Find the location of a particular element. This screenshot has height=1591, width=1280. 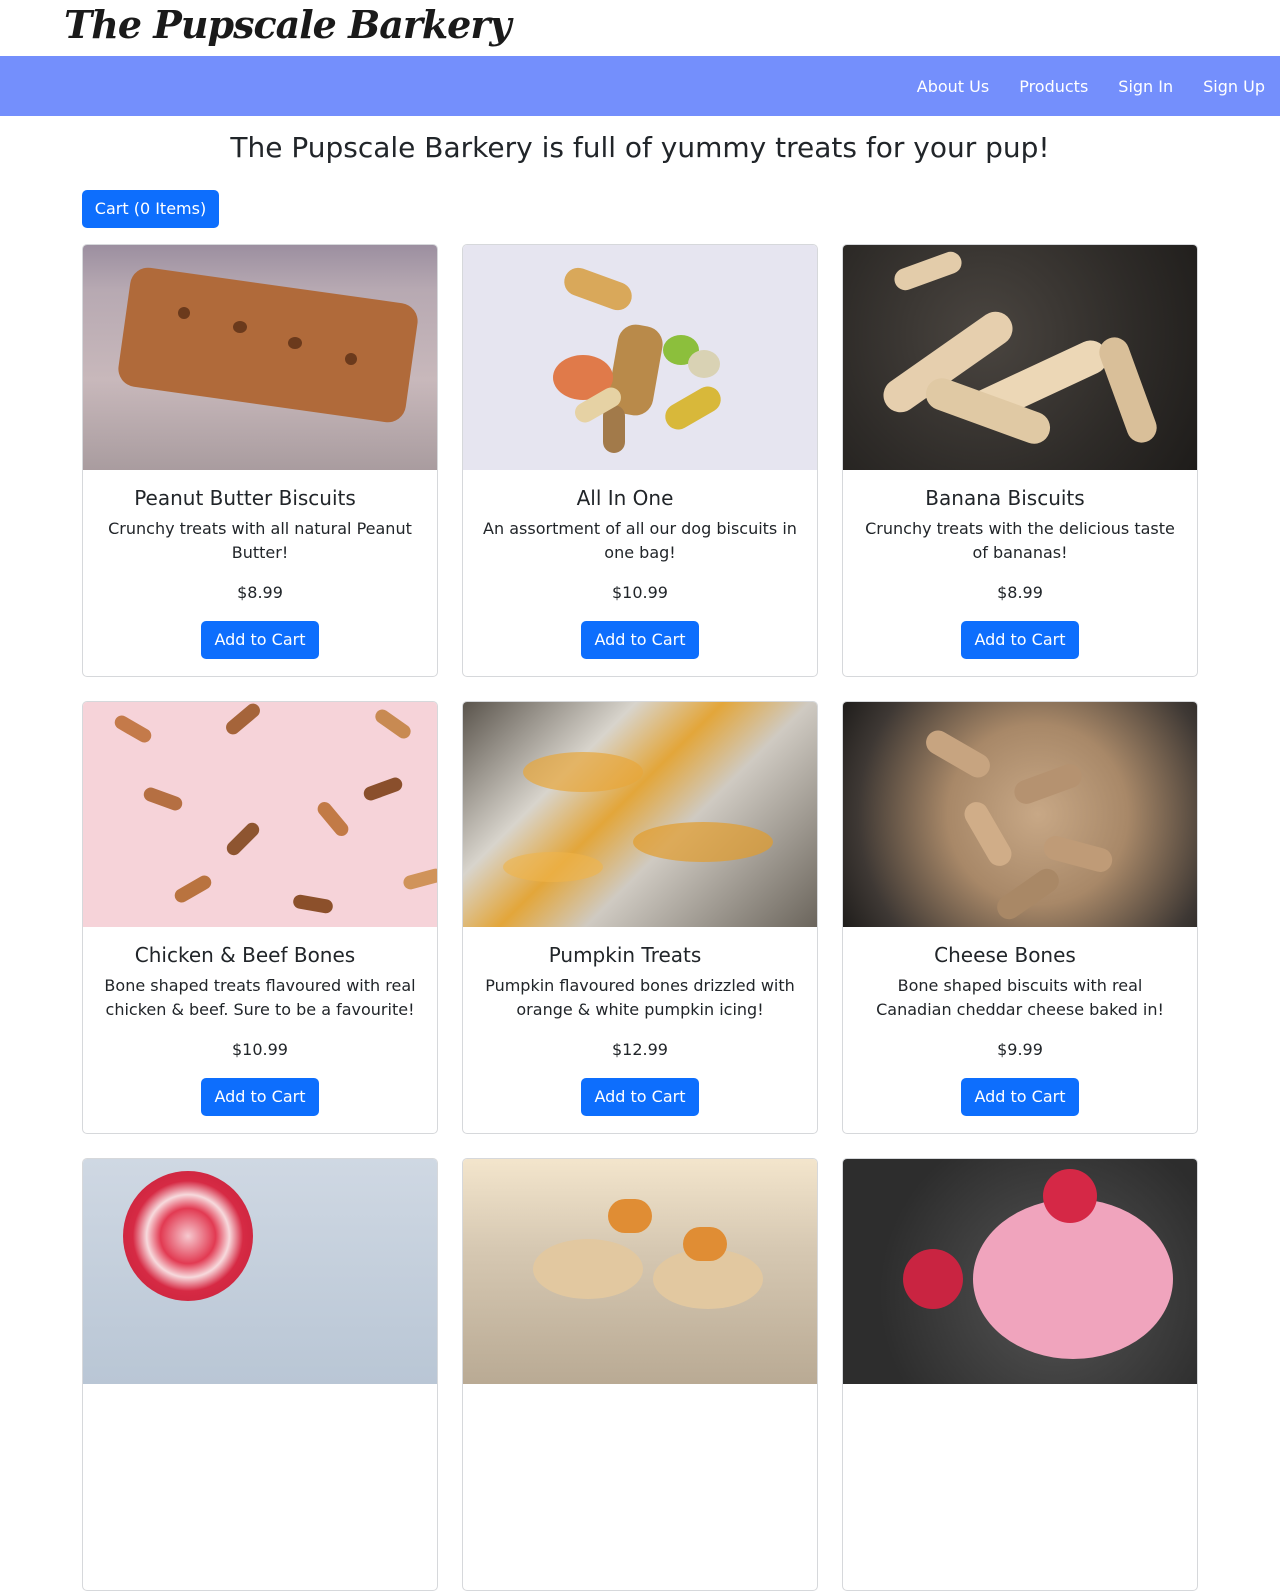

product-title: All In One is located at coordinates (625, 498).